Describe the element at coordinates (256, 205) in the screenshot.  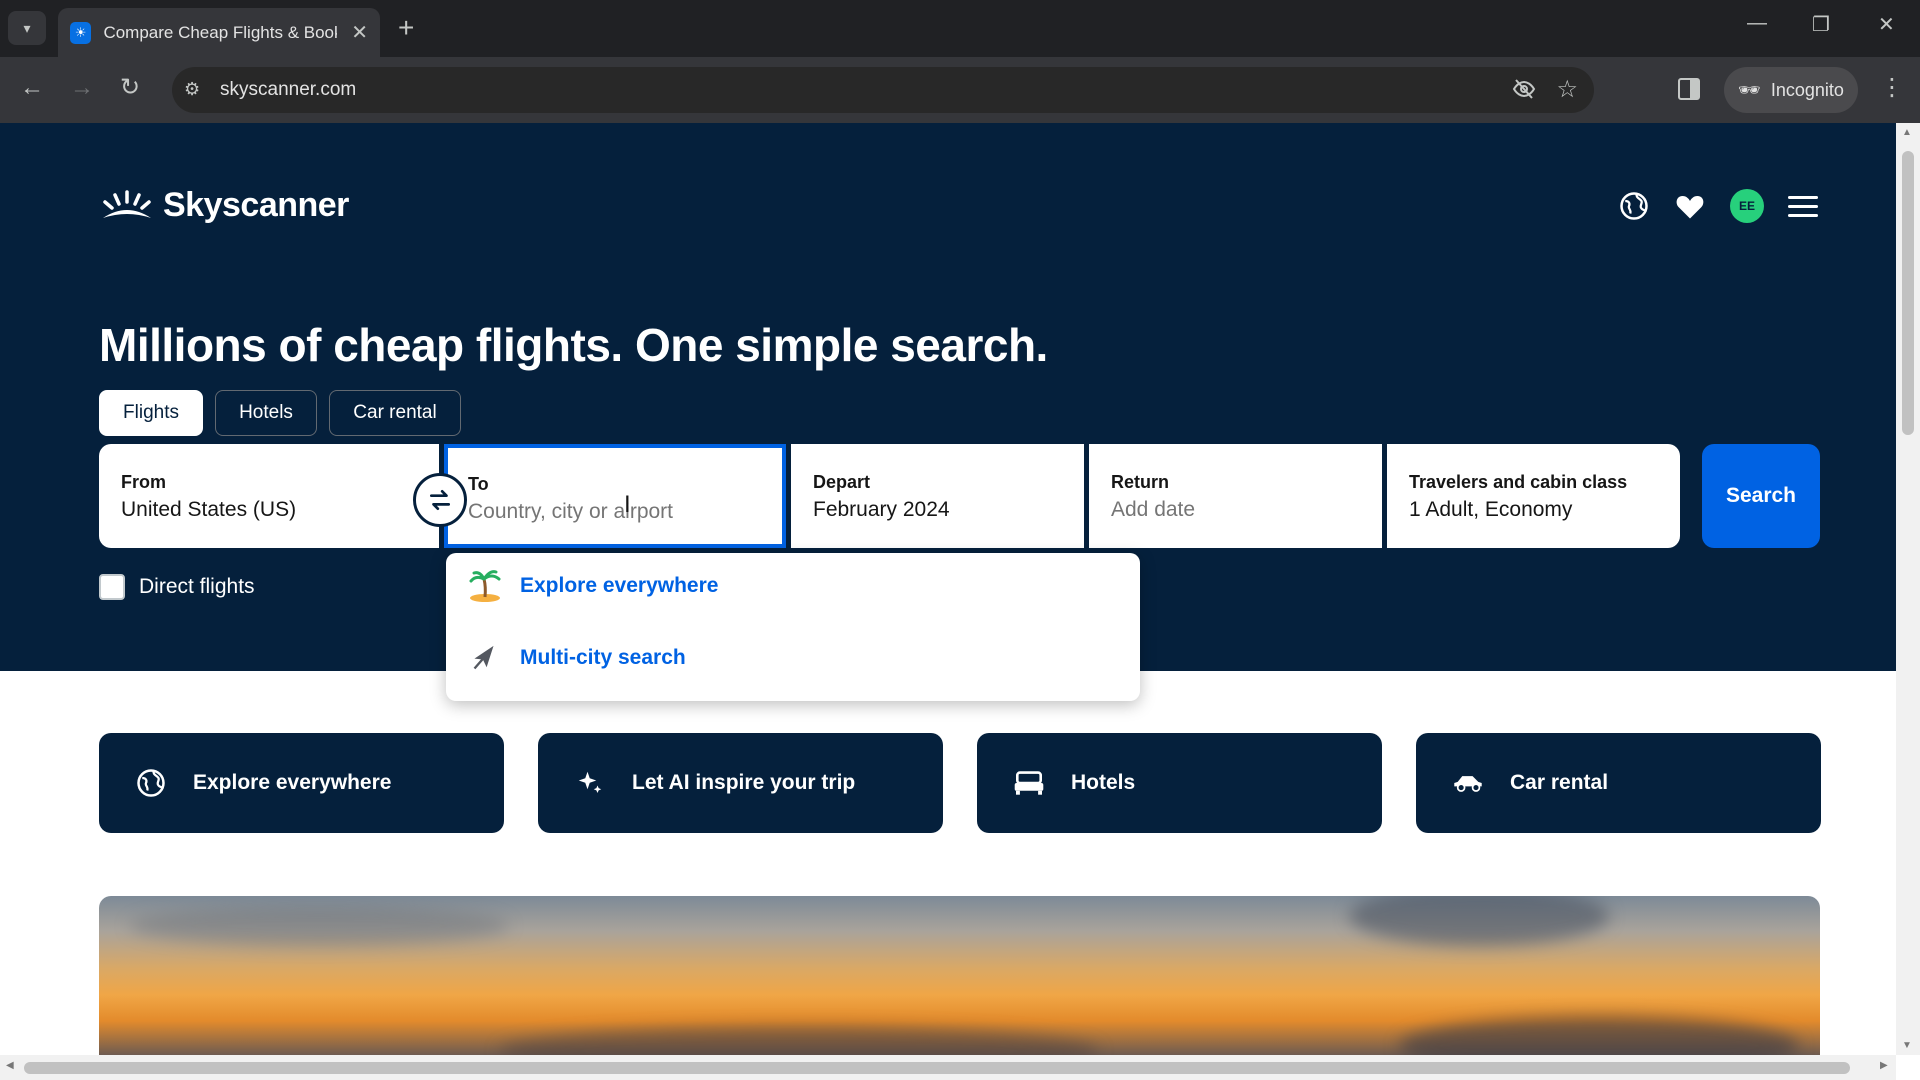
I see `brand-name: Skyscanner` at that location.